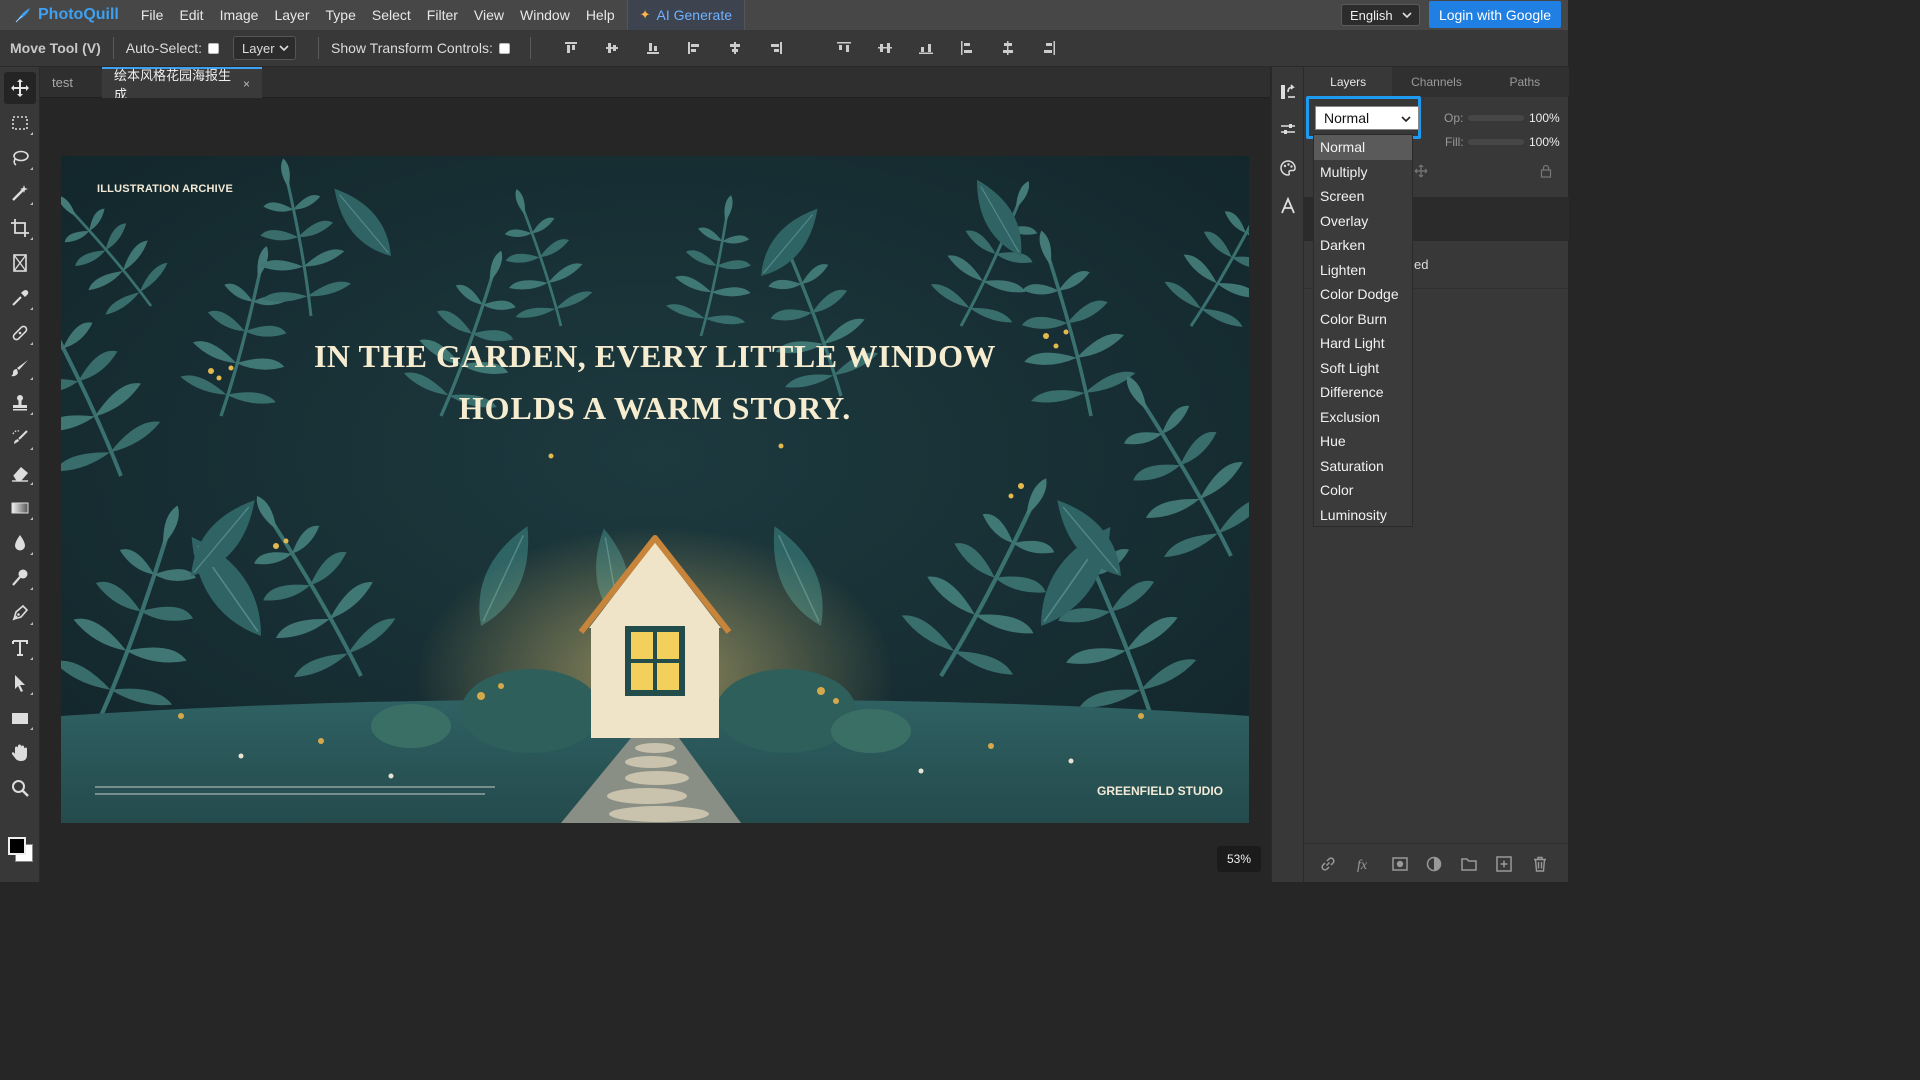 This screenshot has width=1920, height=1080. What do you see at coordinates (612, 48) in the screenshot?
I see `align-vcenter-button` at bounding box center [612, 48].